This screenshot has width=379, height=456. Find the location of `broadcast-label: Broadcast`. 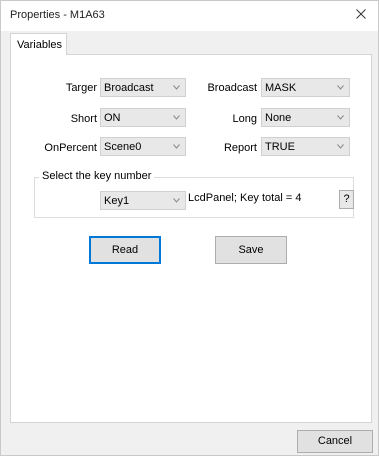

broadcast-label: Broadcast is located at coordinates (232, 88).